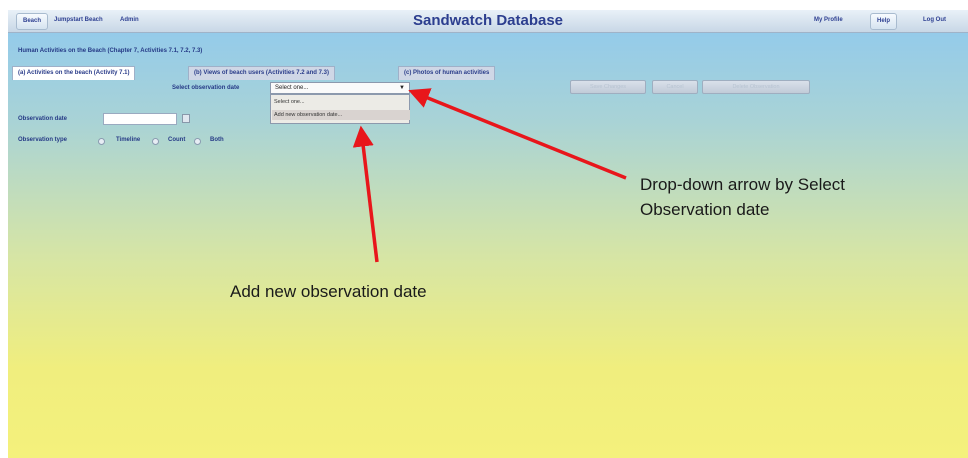  I want to click on callout-add-new-date: Add new observation date, so click(328, 291).